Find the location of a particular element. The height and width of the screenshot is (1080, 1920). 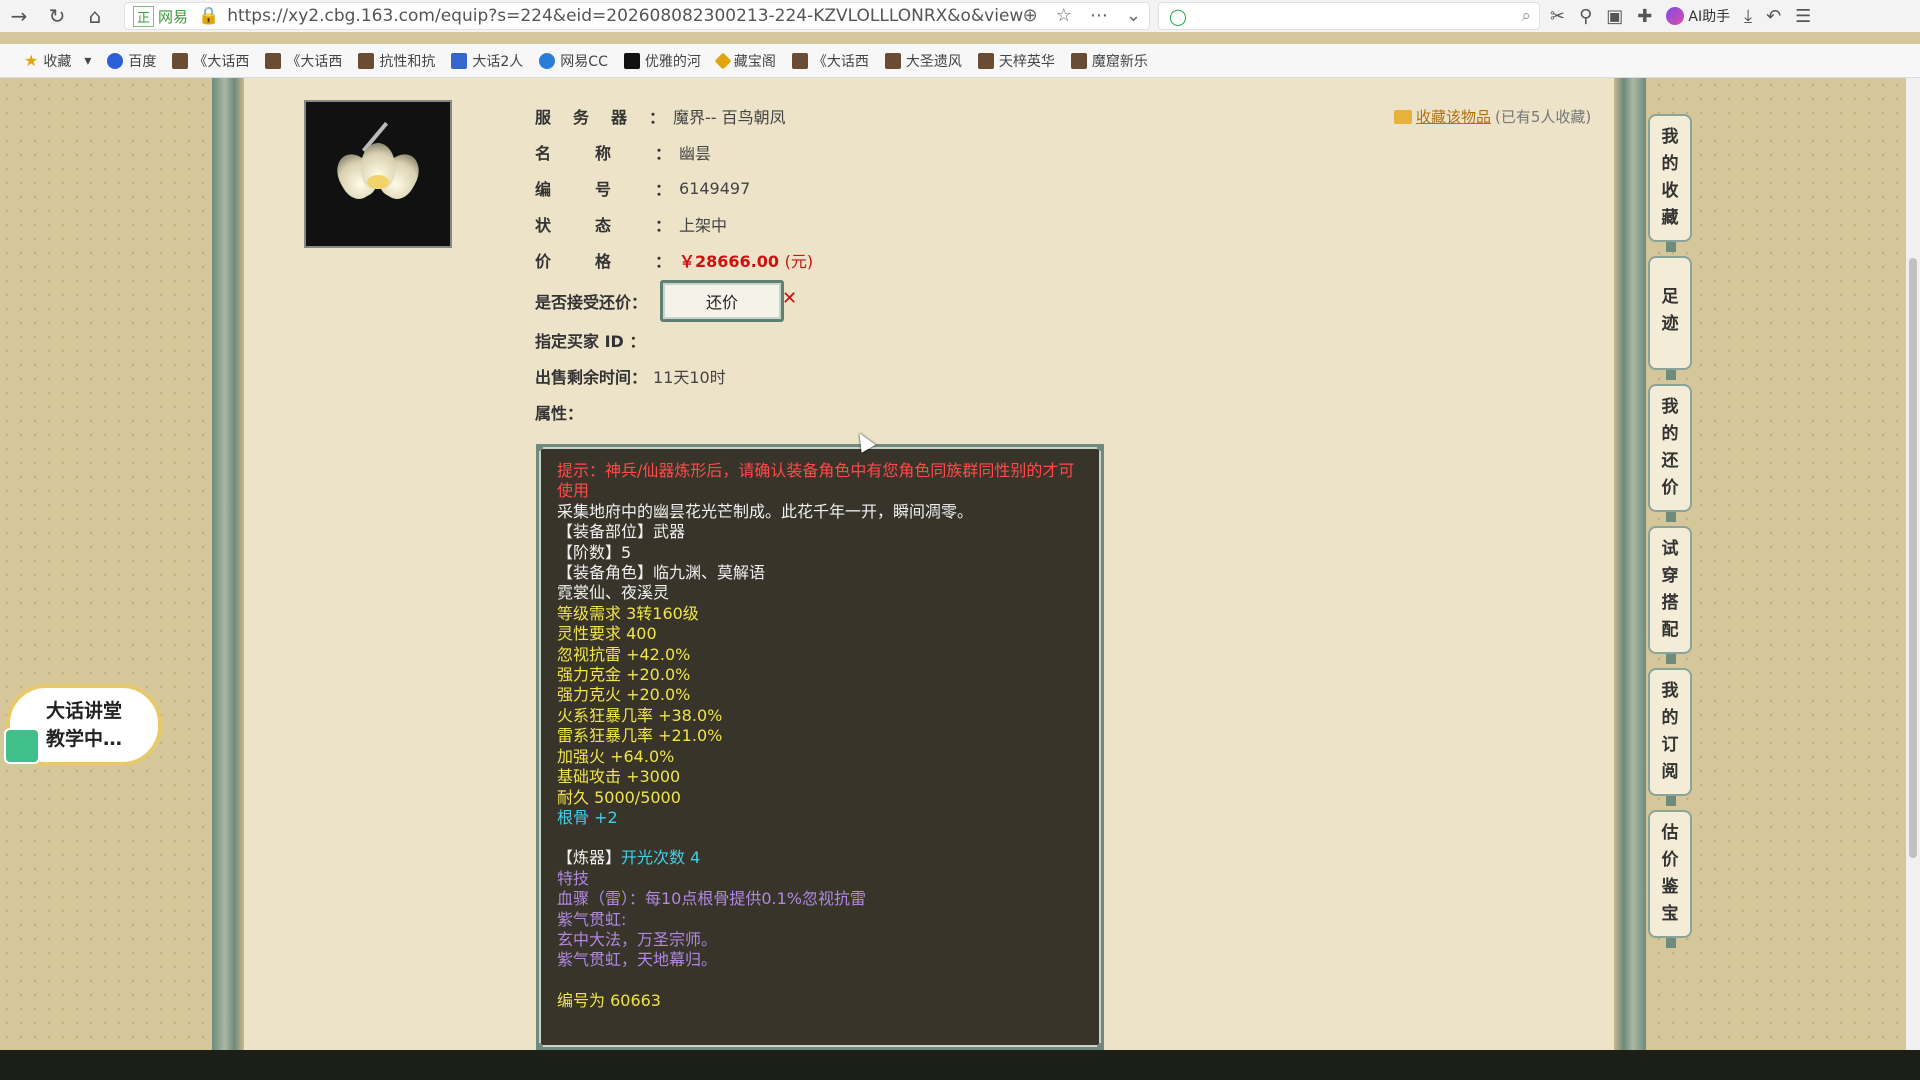

bargain-button: 还价 is located at coordinates (722, 301).